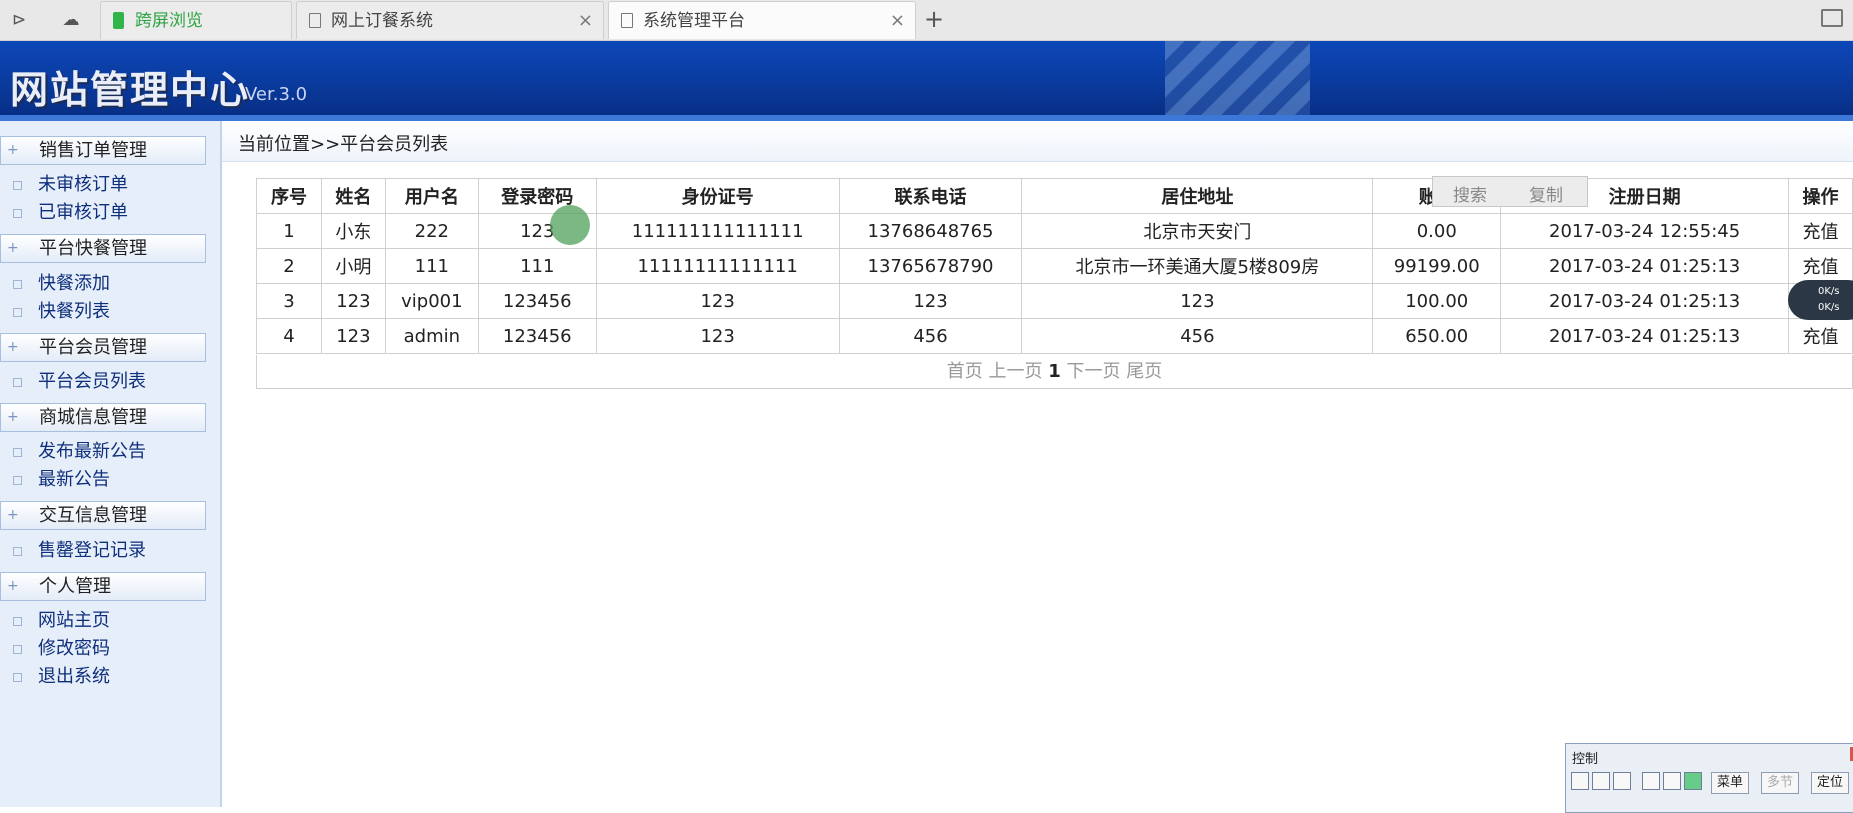 The image size is (1853, 813). What do you see at coordinates (537, 301) in the screenshot?
I see `cell-password: 123456` at bounding box center [537, 301].